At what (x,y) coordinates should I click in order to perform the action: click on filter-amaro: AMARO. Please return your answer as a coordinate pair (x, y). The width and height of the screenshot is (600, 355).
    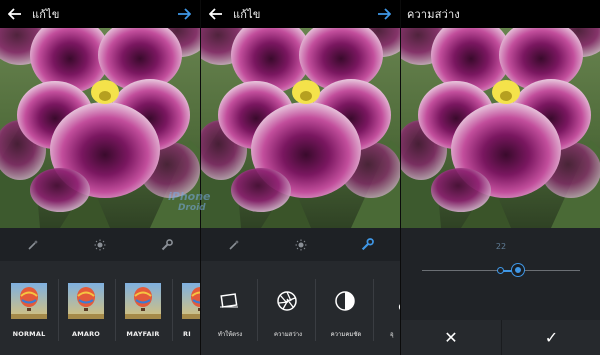
    Looking at the image, I should click on (87, 312).